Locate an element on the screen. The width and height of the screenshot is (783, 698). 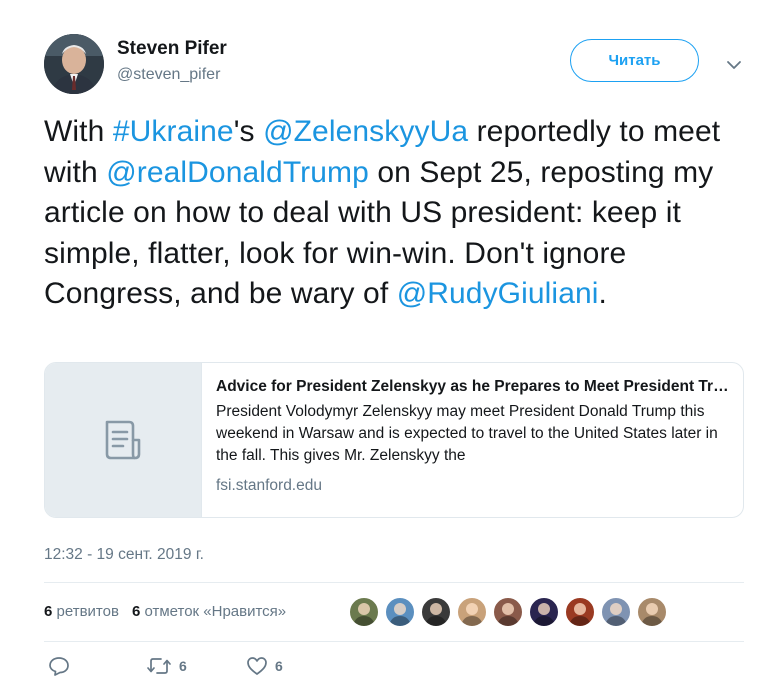
chevron-down-icon is located at coordinates (734, 64).